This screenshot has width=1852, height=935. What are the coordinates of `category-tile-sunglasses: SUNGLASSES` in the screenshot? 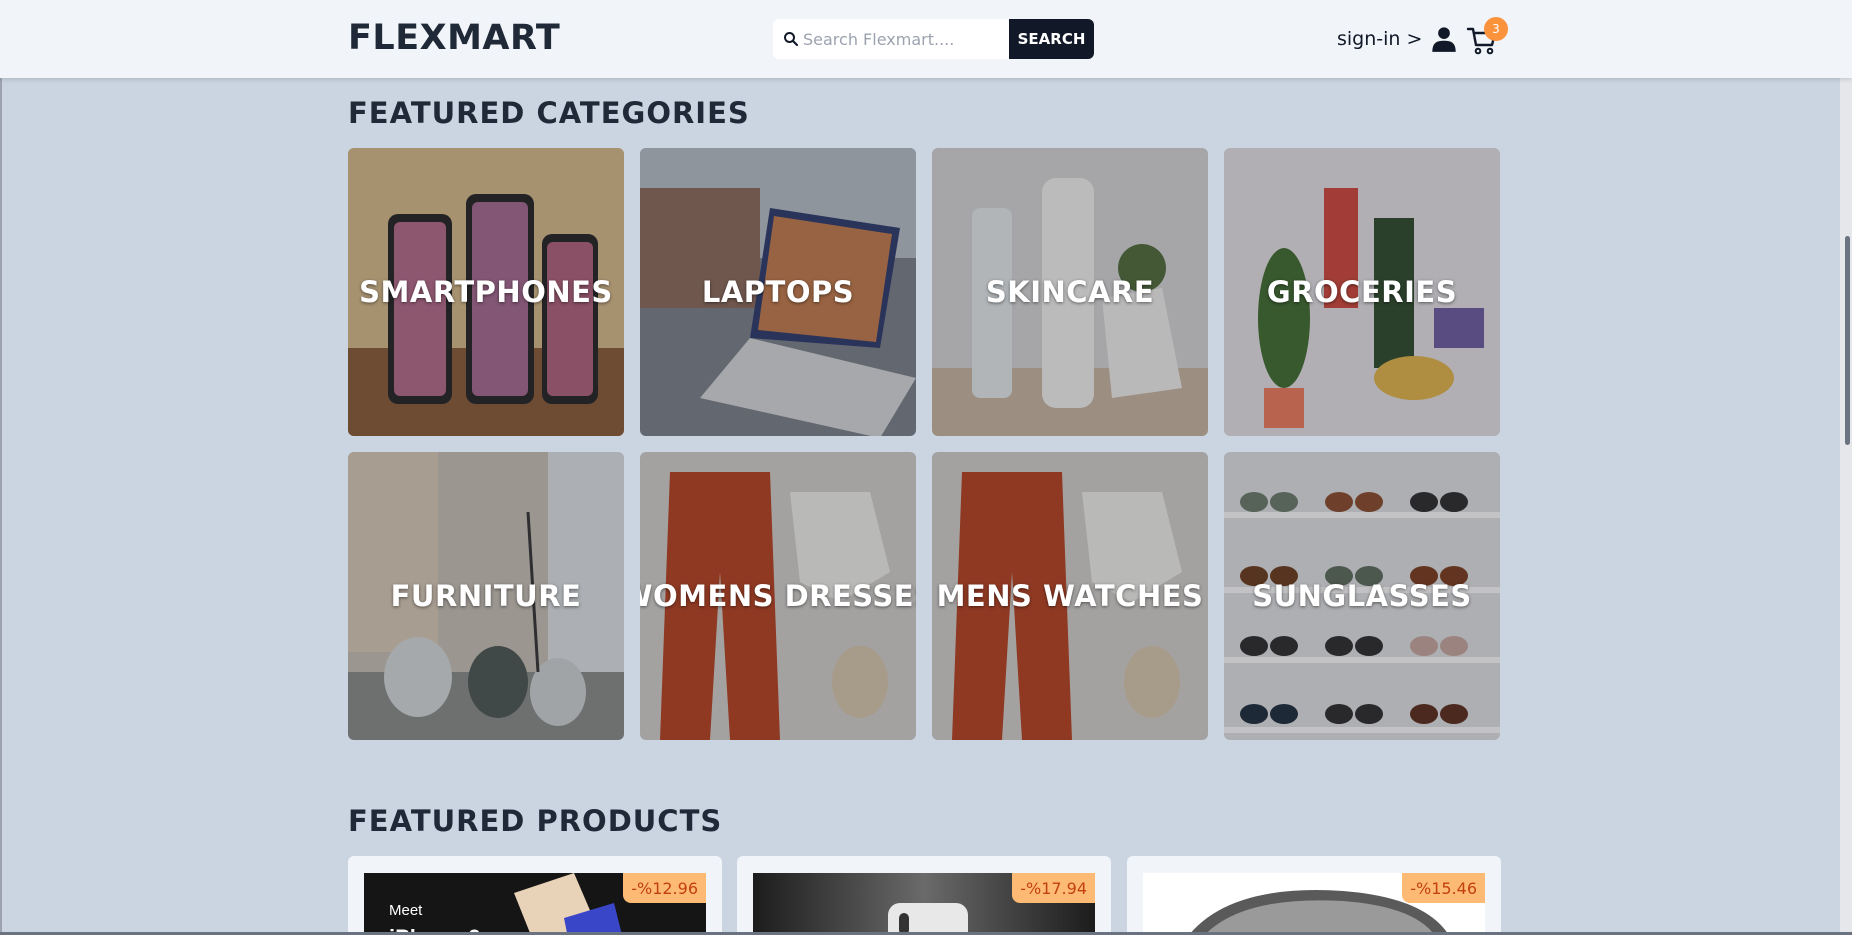 It's located at (1362, 596).